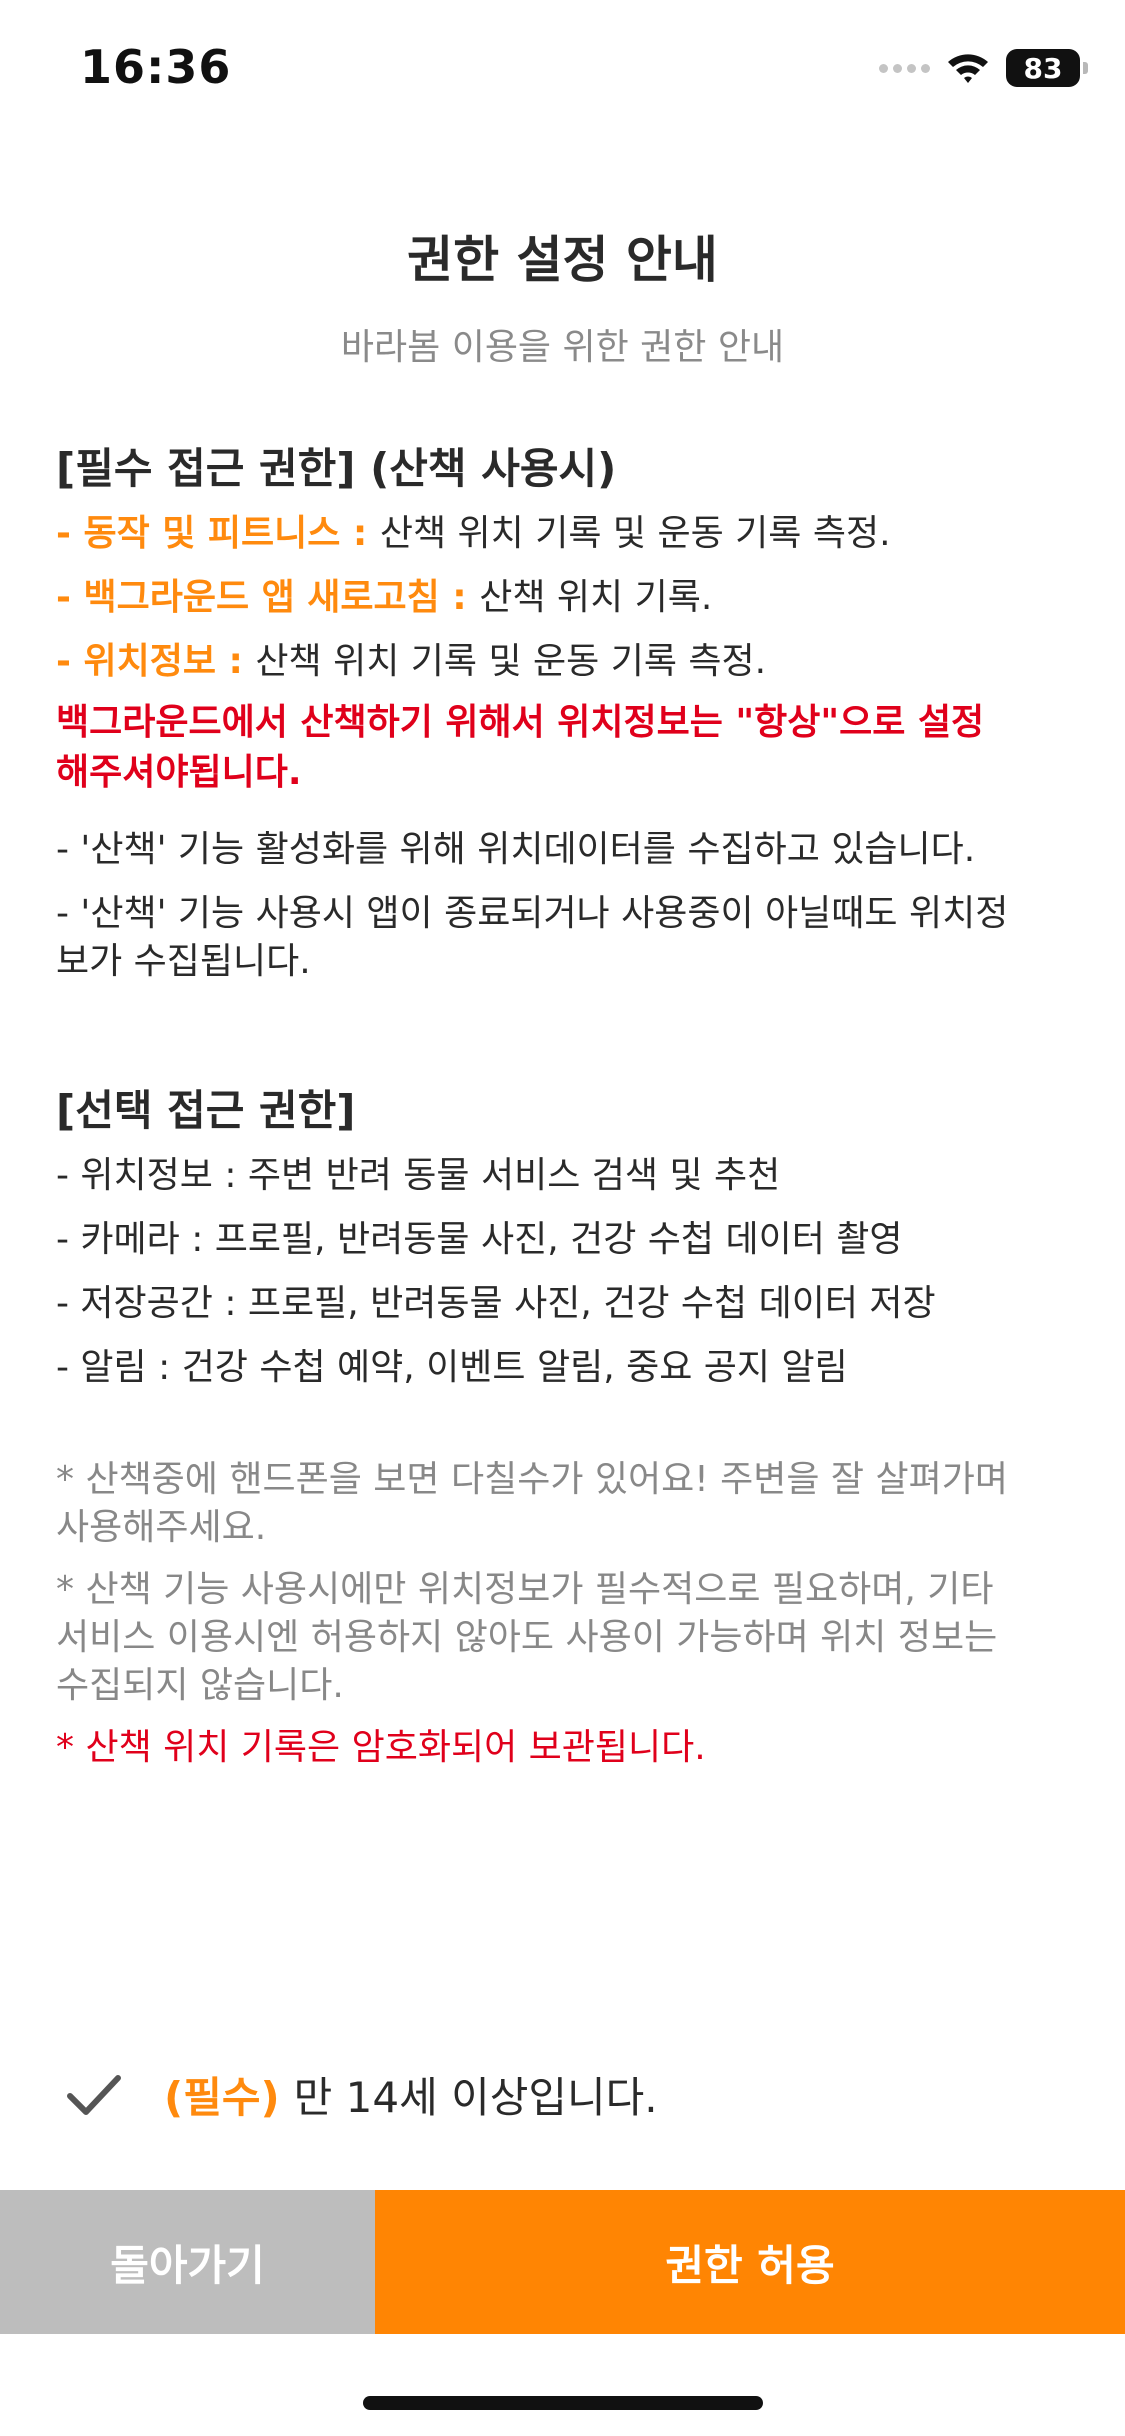  I want to click on required-permissions-heading: [필수 접근 권한] (산책 사용시), so click(336, 468).